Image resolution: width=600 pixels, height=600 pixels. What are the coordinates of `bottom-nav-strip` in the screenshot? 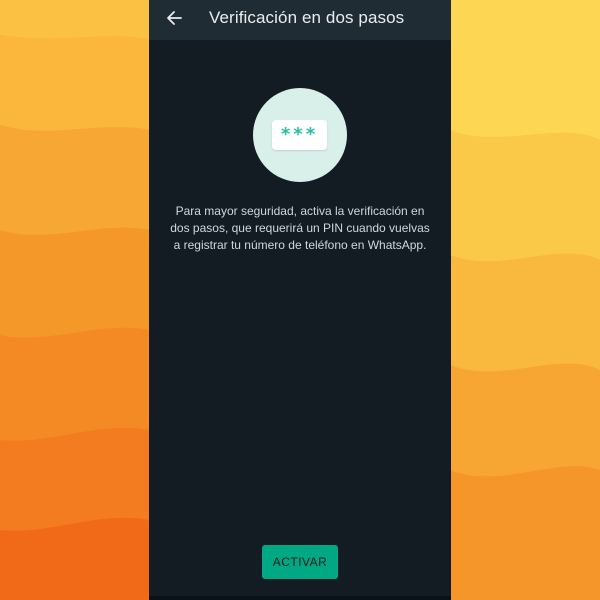 It's located at (300, 598).